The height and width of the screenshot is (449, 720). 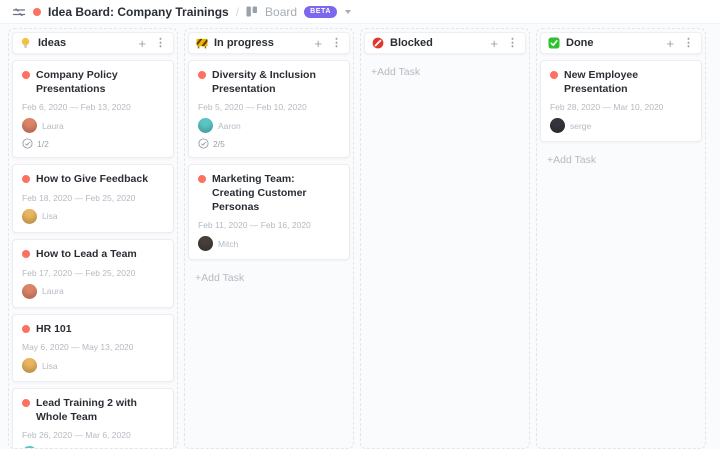 I want to click on view-label: Board, so click(x=281, y=12).